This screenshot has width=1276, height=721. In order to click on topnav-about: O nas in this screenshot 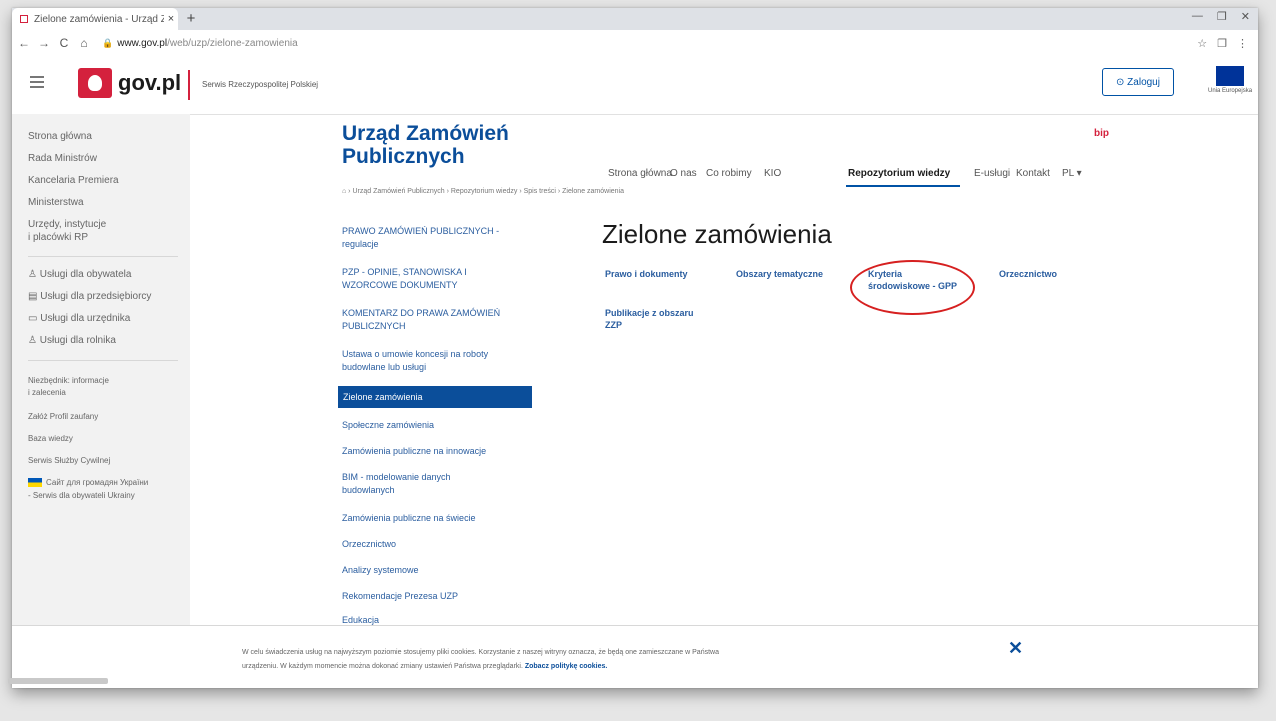, I will do `click(683, 173)`.